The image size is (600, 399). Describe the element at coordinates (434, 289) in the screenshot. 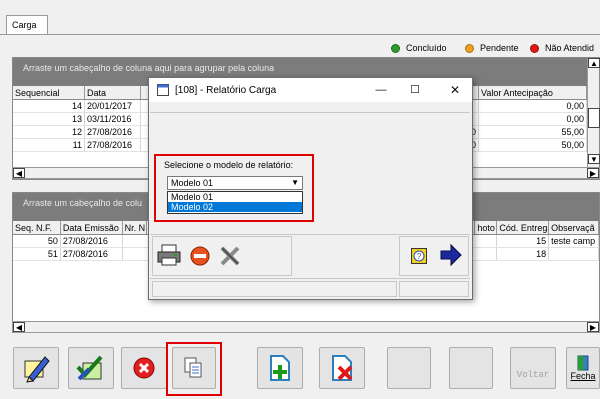

I see `status-bar-right` at that location.